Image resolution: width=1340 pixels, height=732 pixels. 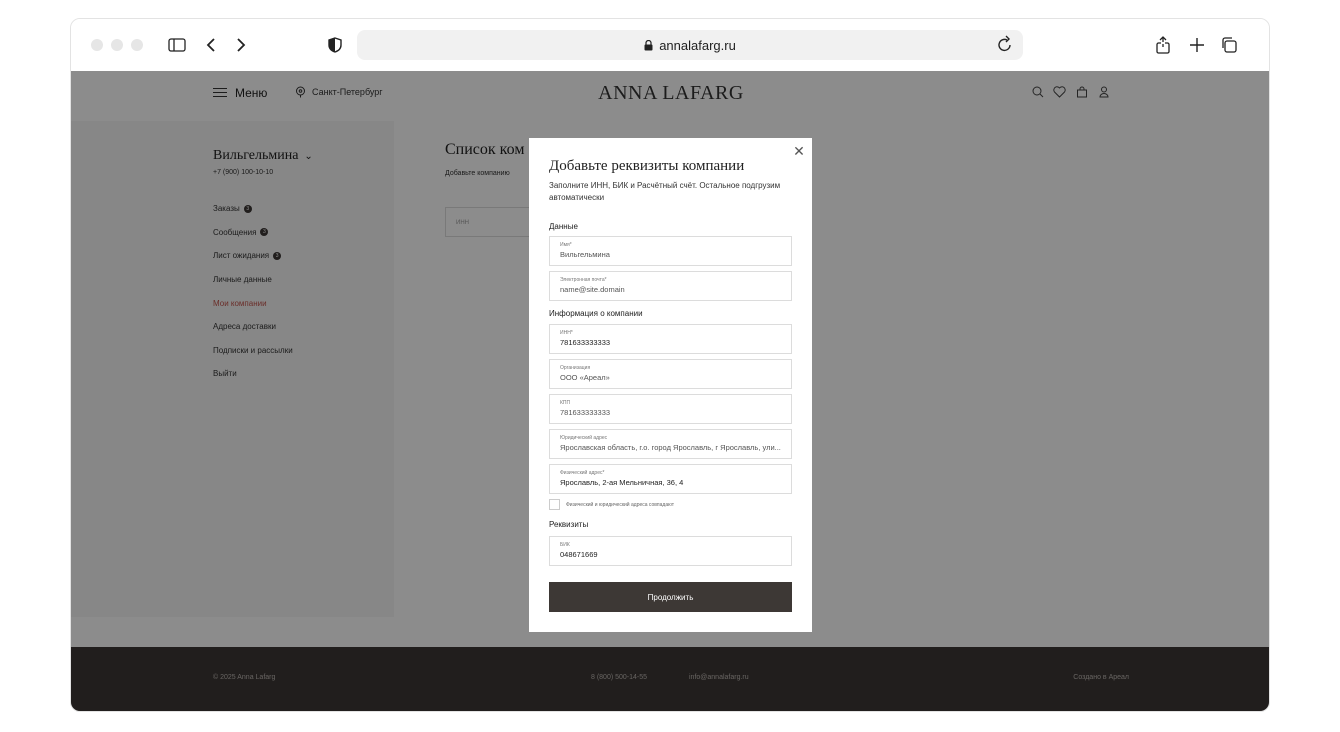 I want to click on field-value: Вильгельмина, so click(x=585, y=254).